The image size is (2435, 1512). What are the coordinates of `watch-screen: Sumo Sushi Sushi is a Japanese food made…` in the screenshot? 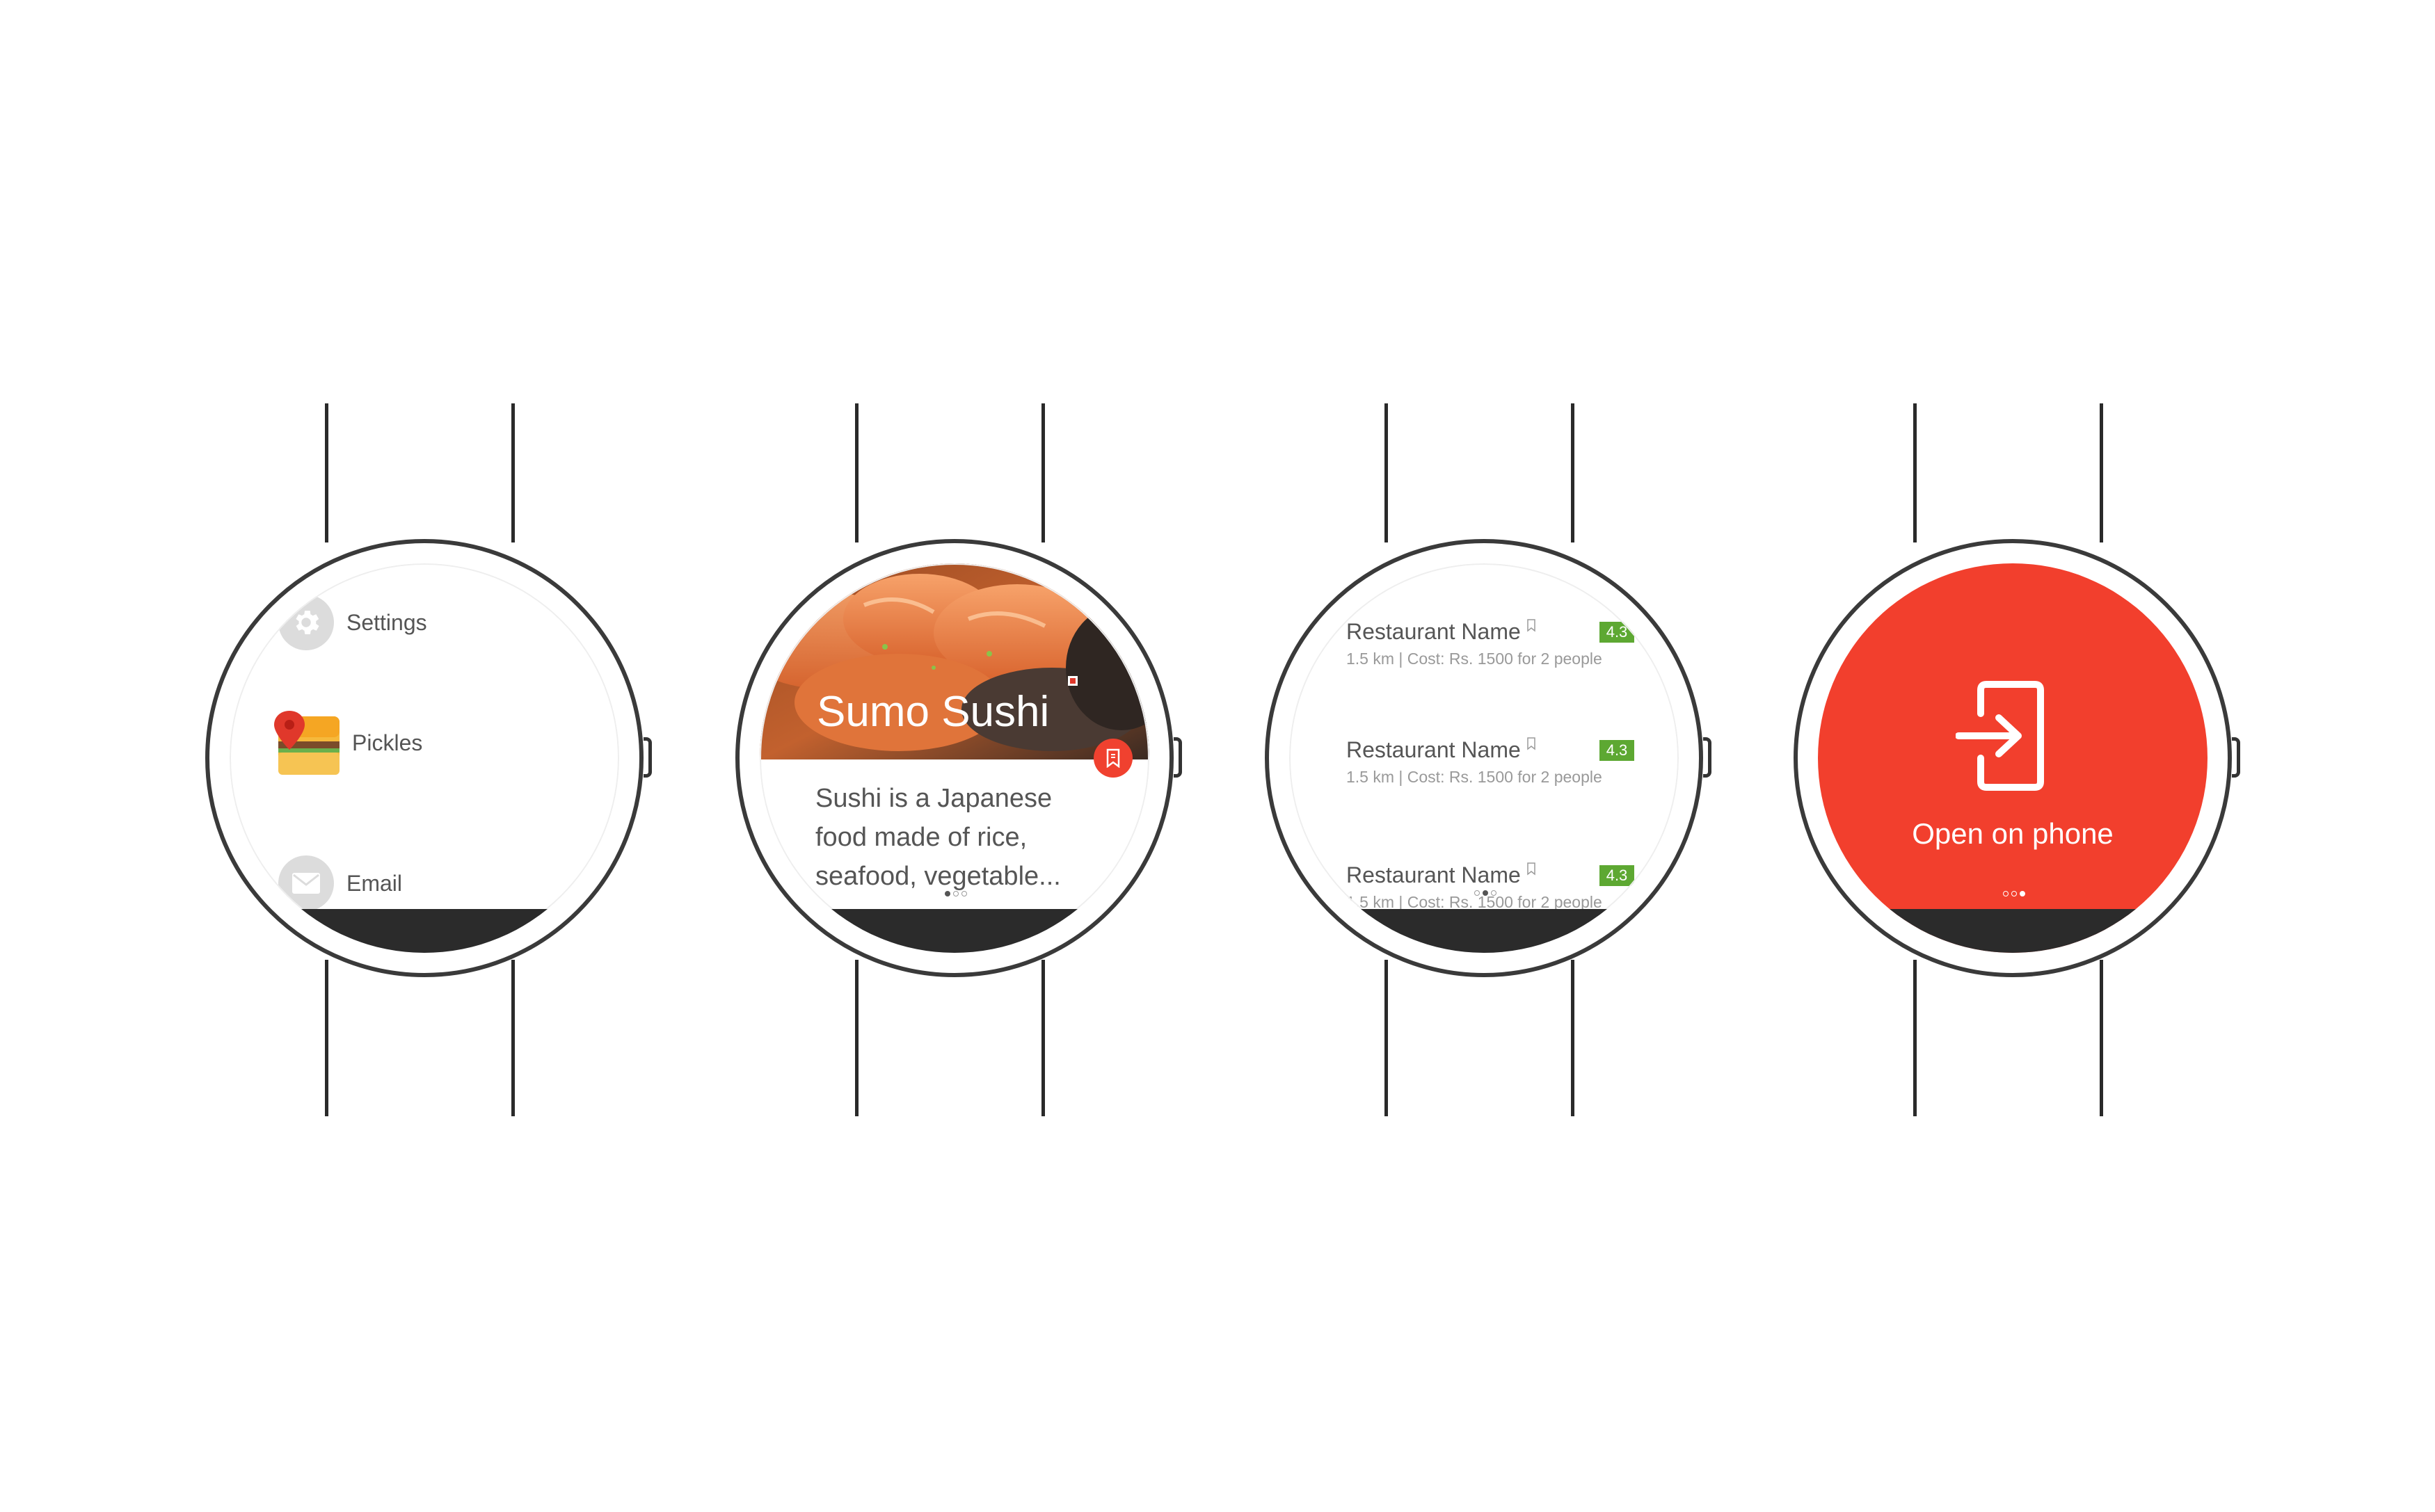 It's located at (954, 758).